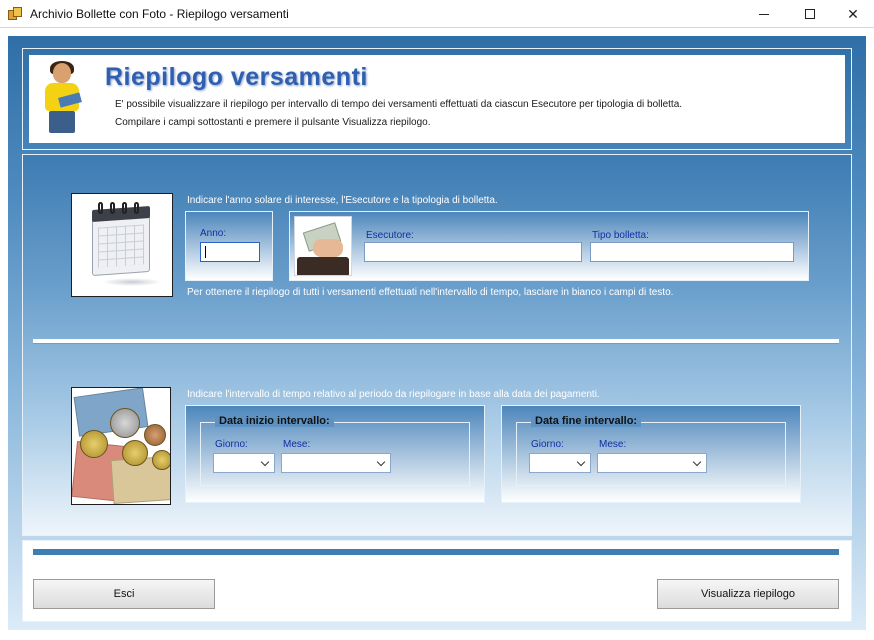  Describe the element at coordinates (586, 421) in the screenshot. I see `date-end-legend: Data fine intervallo:` at that location.